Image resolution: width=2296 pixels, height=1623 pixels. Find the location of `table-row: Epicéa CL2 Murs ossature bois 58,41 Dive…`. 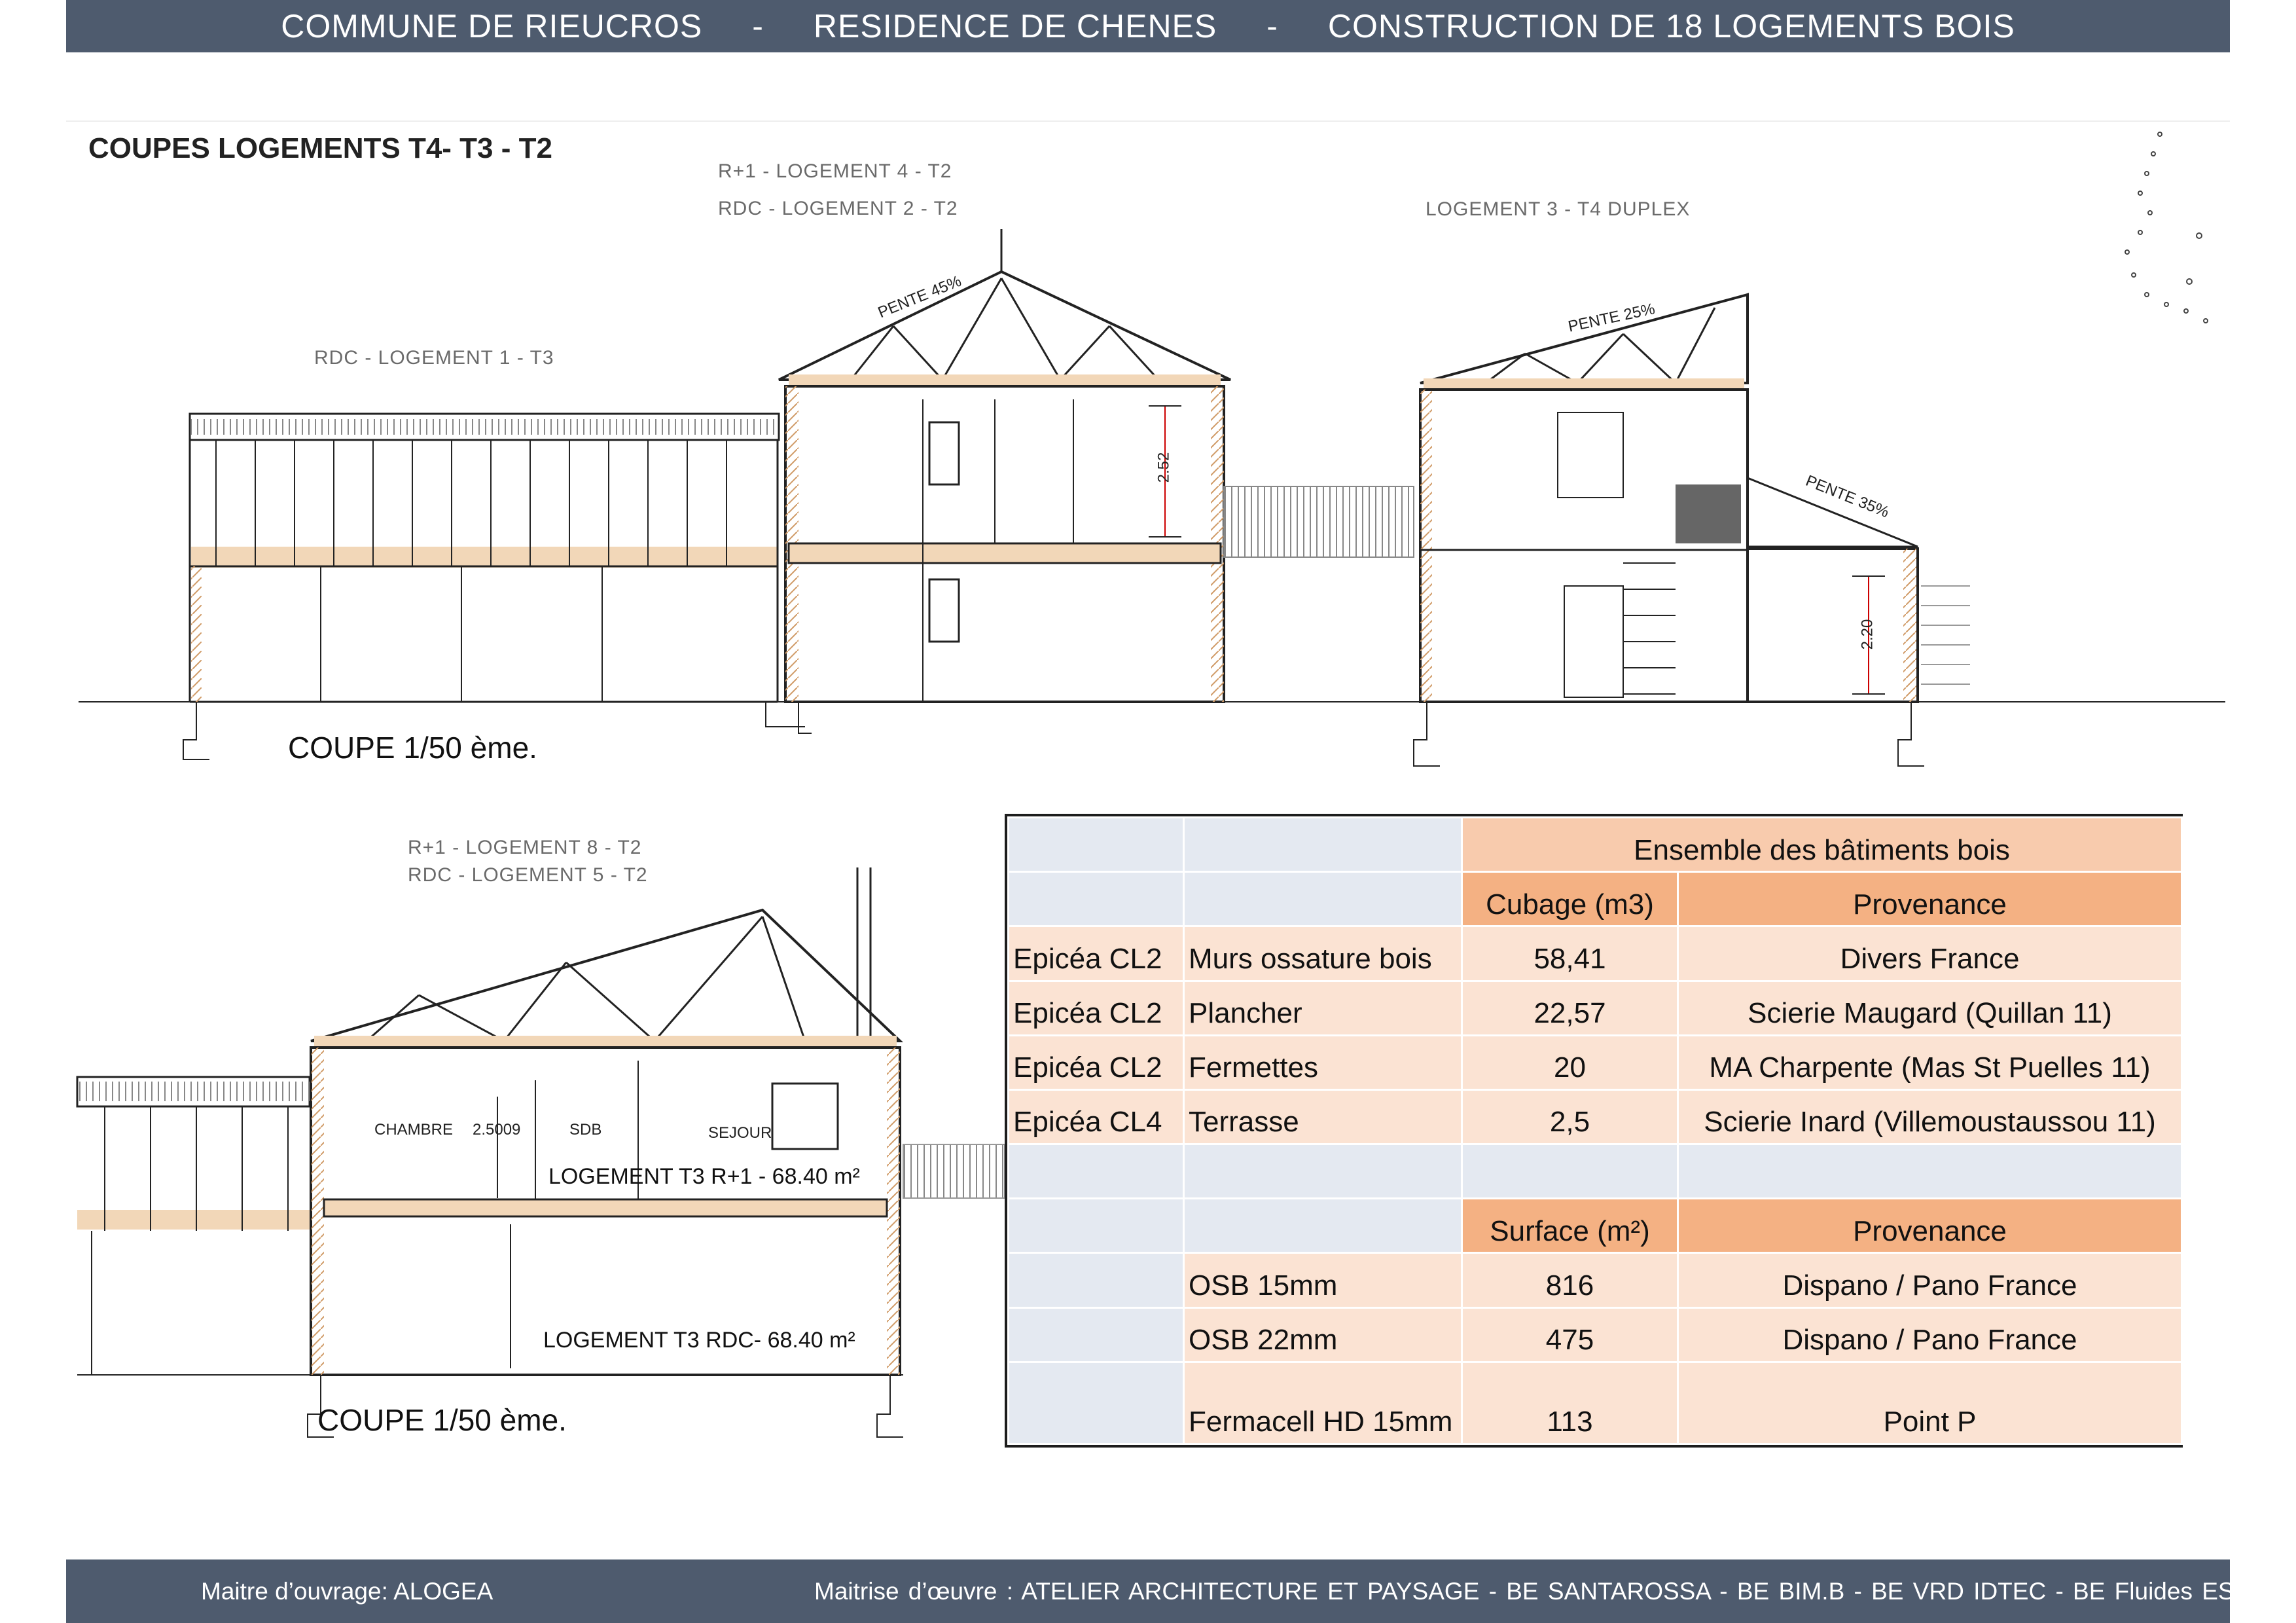

table-row: Epicéa CL2 Murs ossature bois 58,41 Dive… is located at coordinates (1595, 953).